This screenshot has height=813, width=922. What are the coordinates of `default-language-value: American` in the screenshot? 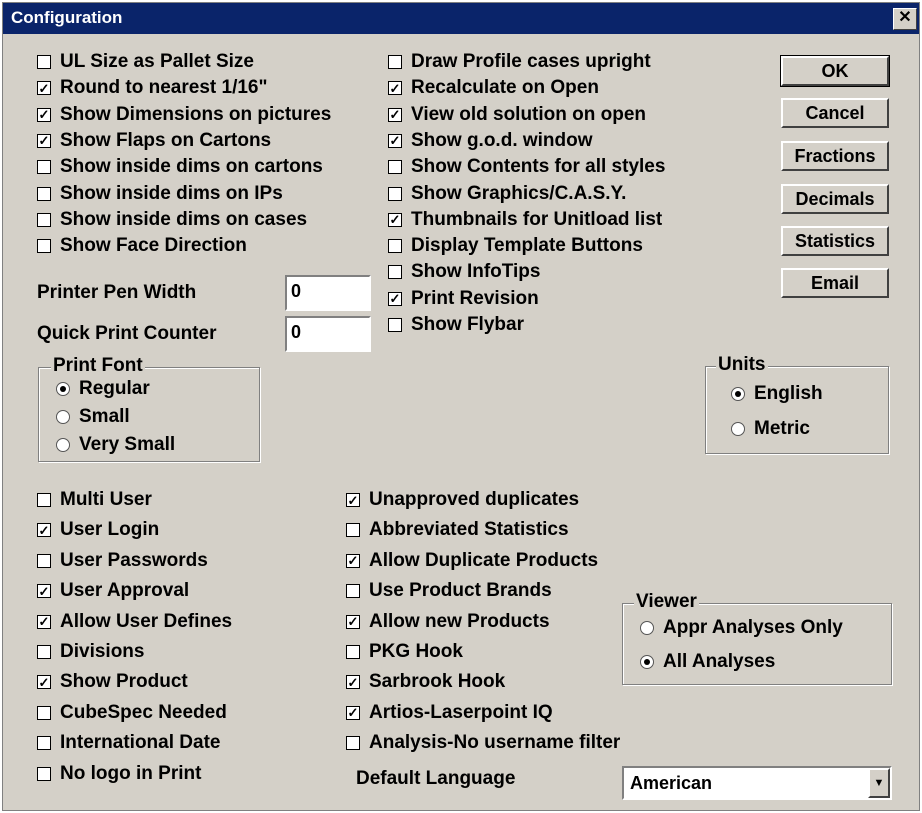 It's located at (671, 783).